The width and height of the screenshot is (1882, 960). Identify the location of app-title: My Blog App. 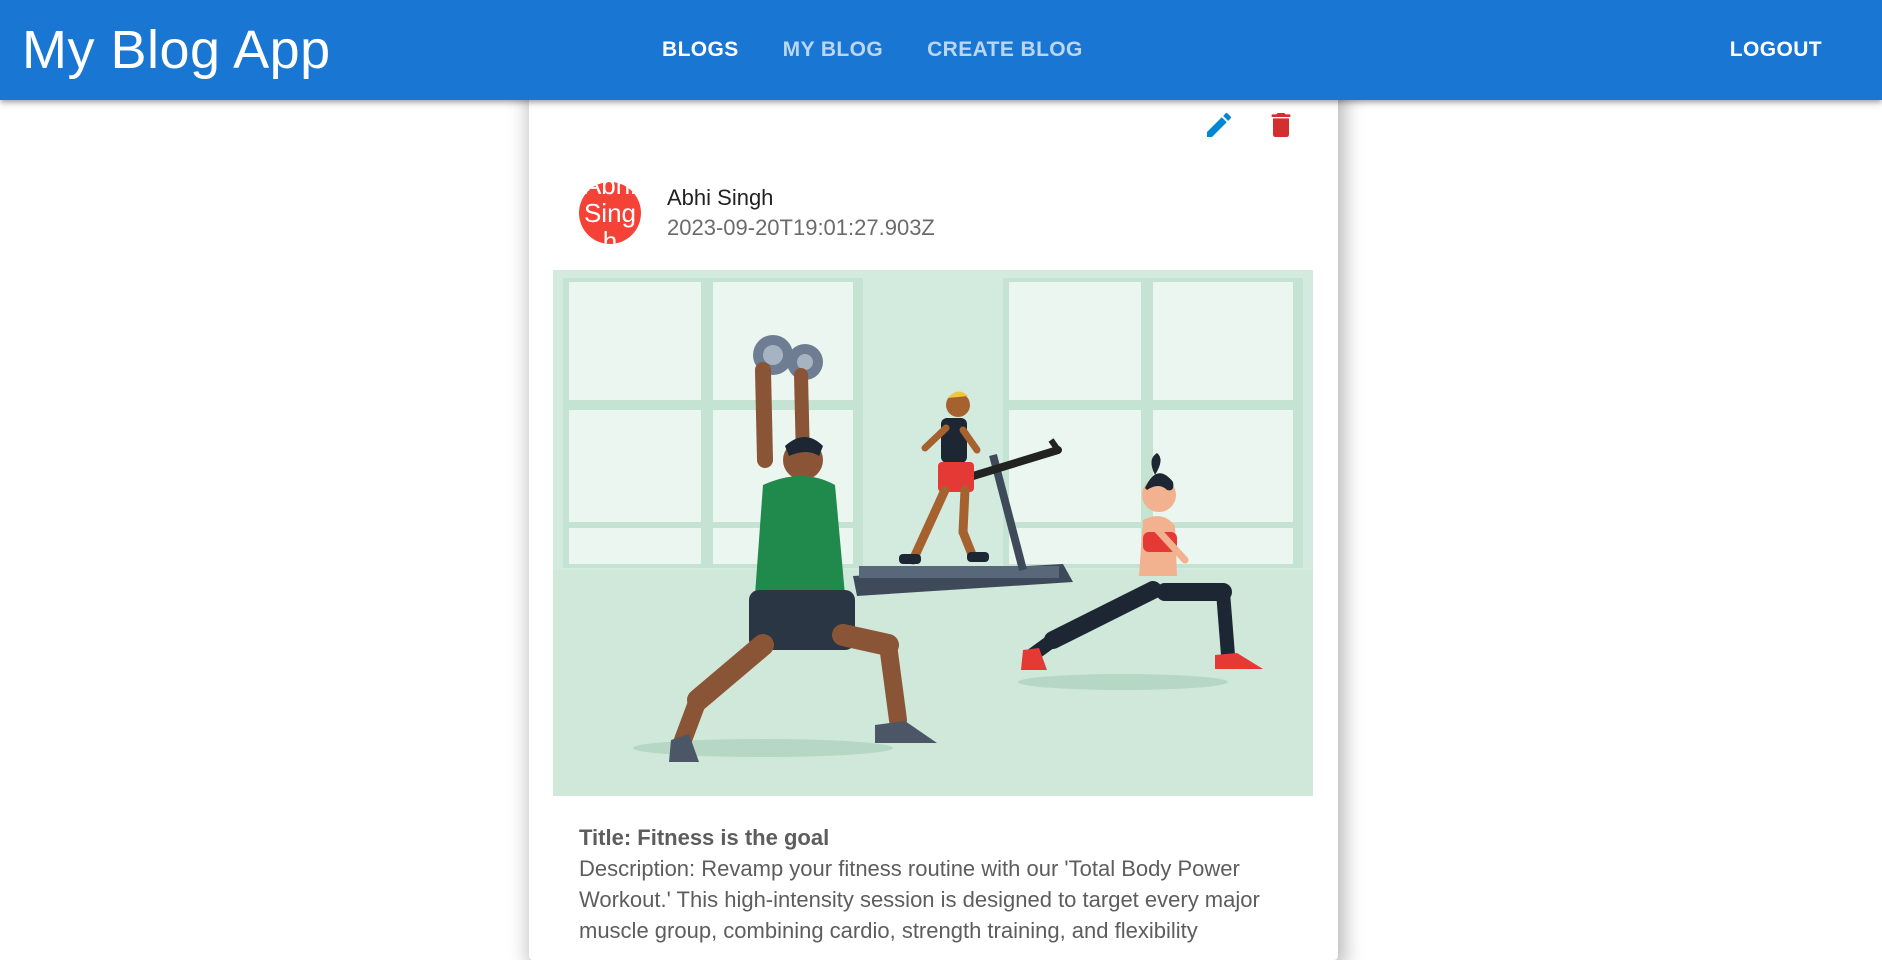
(176, 50).